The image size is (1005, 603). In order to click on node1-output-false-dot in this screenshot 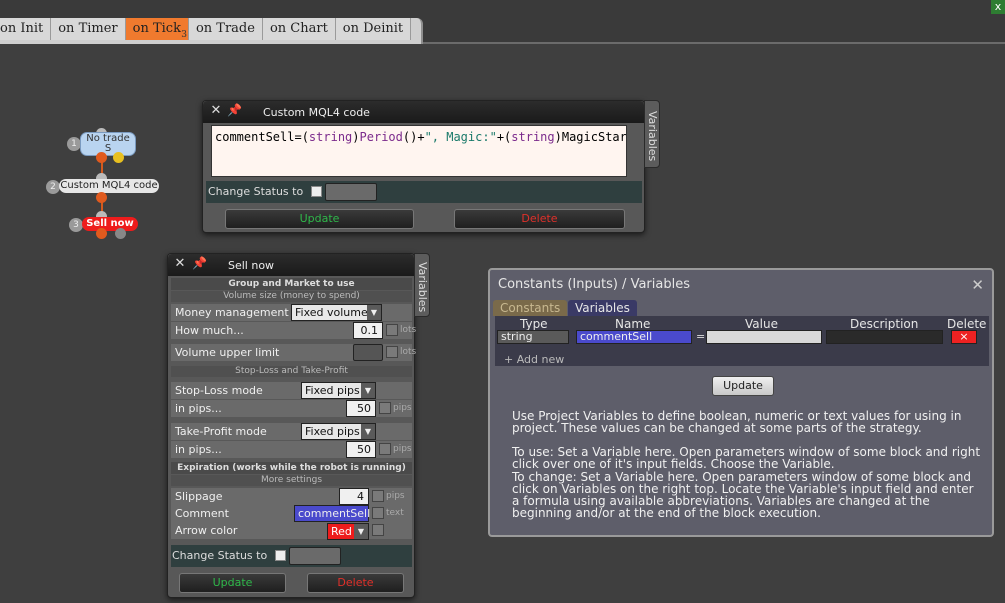, I will do `click(118, 157)`.